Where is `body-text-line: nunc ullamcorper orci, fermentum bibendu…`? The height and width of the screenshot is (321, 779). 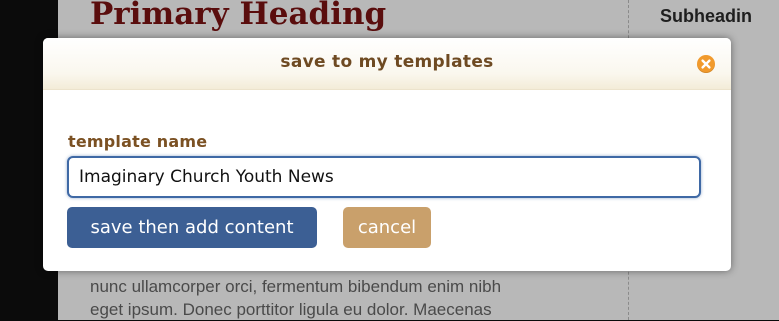
body-text-line: nunc ullamcorper orci, fermentum bibendu… is located at coordinates (296, 286).